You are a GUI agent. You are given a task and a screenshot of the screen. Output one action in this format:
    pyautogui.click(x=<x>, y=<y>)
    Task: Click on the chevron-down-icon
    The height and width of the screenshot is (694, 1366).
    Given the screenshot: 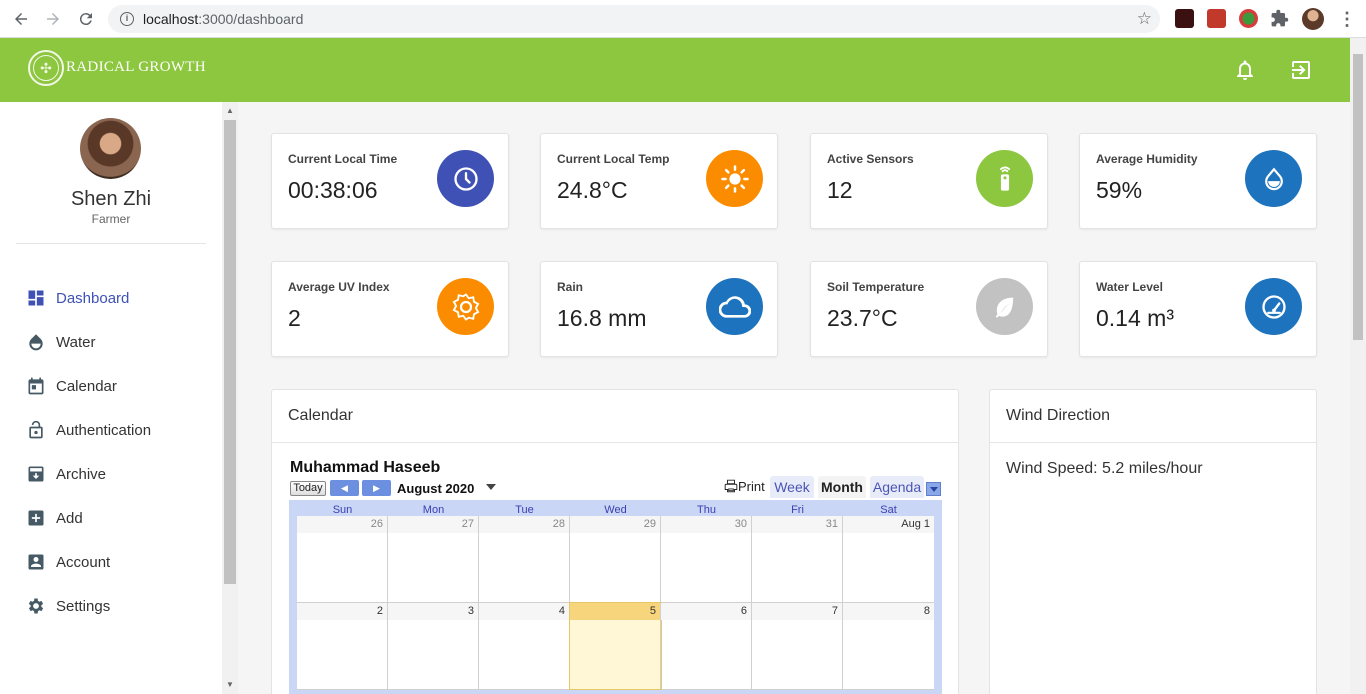 What is the action you would take?
    pyautogui.click(x=491, y=487)
    